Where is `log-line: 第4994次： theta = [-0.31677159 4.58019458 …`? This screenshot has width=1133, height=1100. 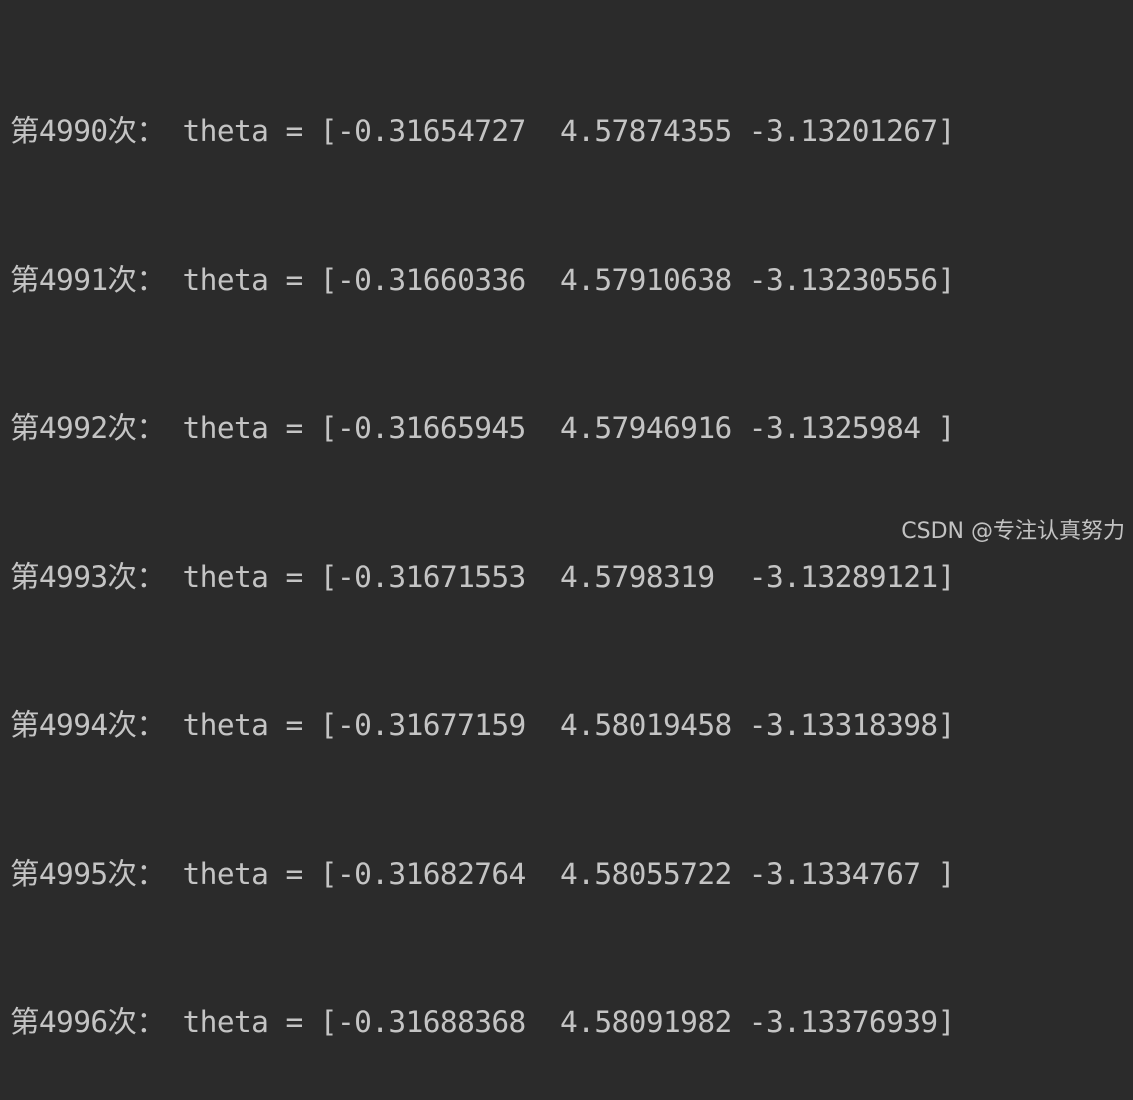 log-line: 第4994次： theta = [-0.31677159 4.58019458 … is located at coordinates (482, 725).